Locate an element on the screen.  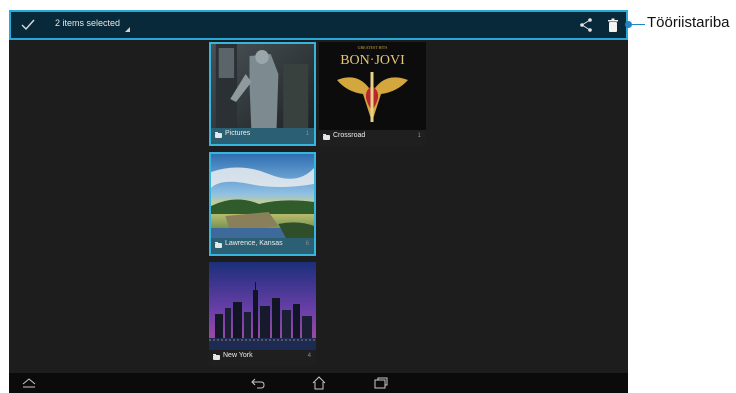
selection-dropdown-caret is located at coordinates (127, 29).